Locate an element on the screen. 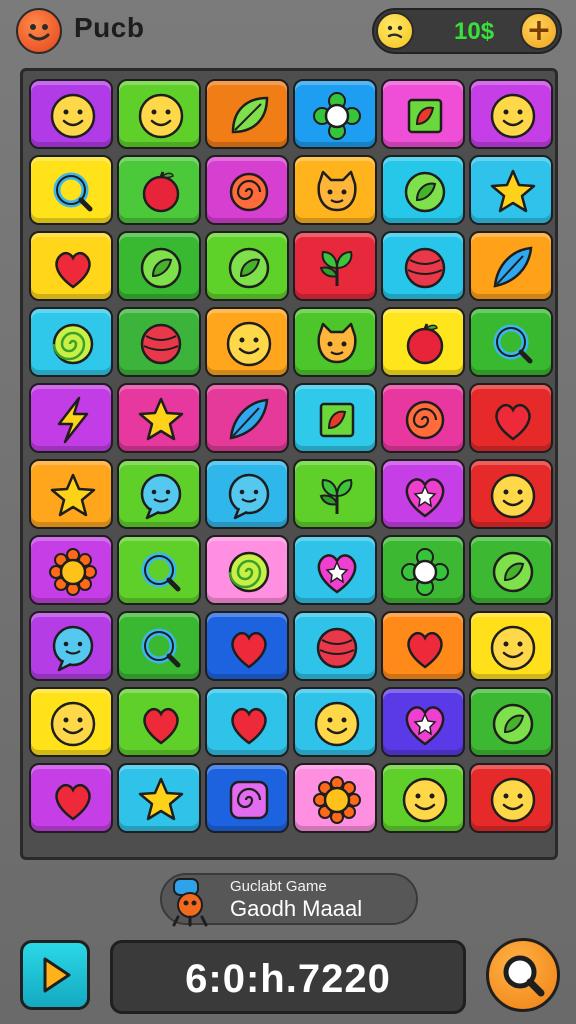 The height and width of the screenshot is (1024, 576). coin-face-icon is located at coordinates (395, 31).